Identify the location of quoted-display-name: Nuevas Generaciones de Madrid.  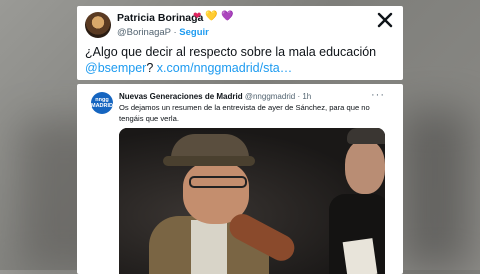
(181, 96).